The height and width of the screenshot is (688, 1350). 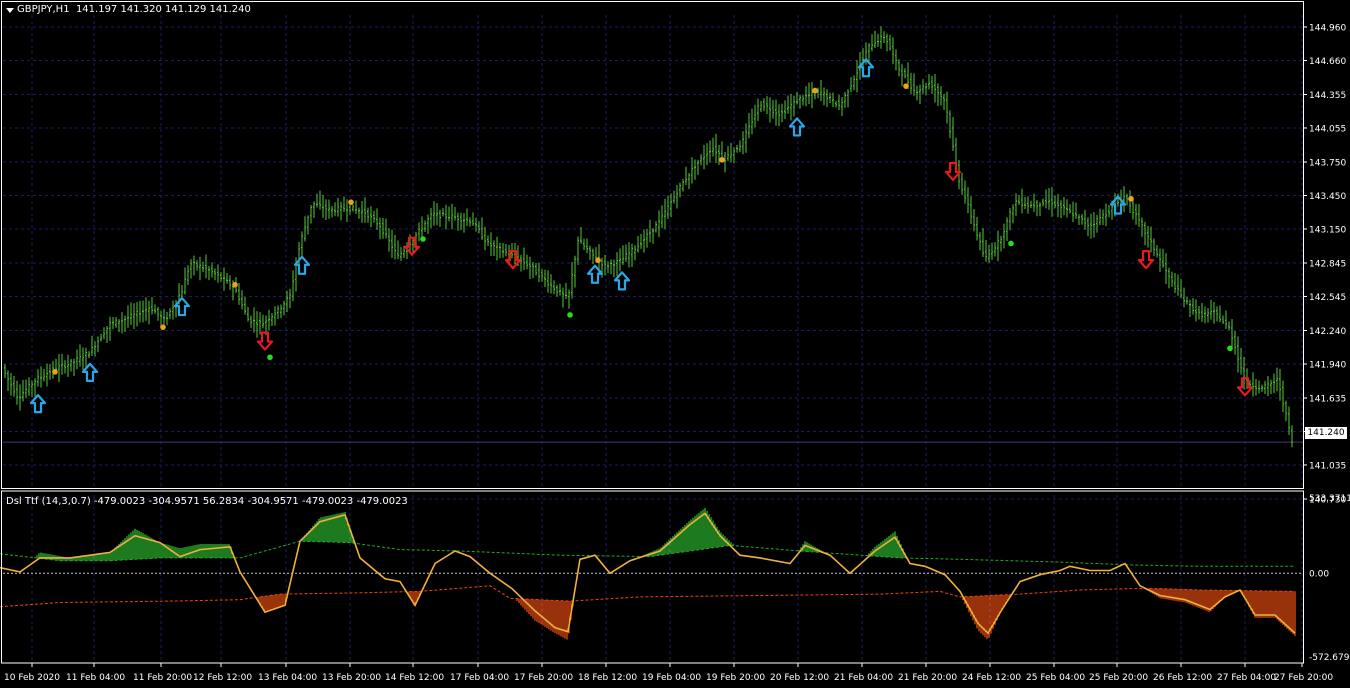 I want to click on x-tick-label: 11 Feb 20:00, so click(x=162, y=678).